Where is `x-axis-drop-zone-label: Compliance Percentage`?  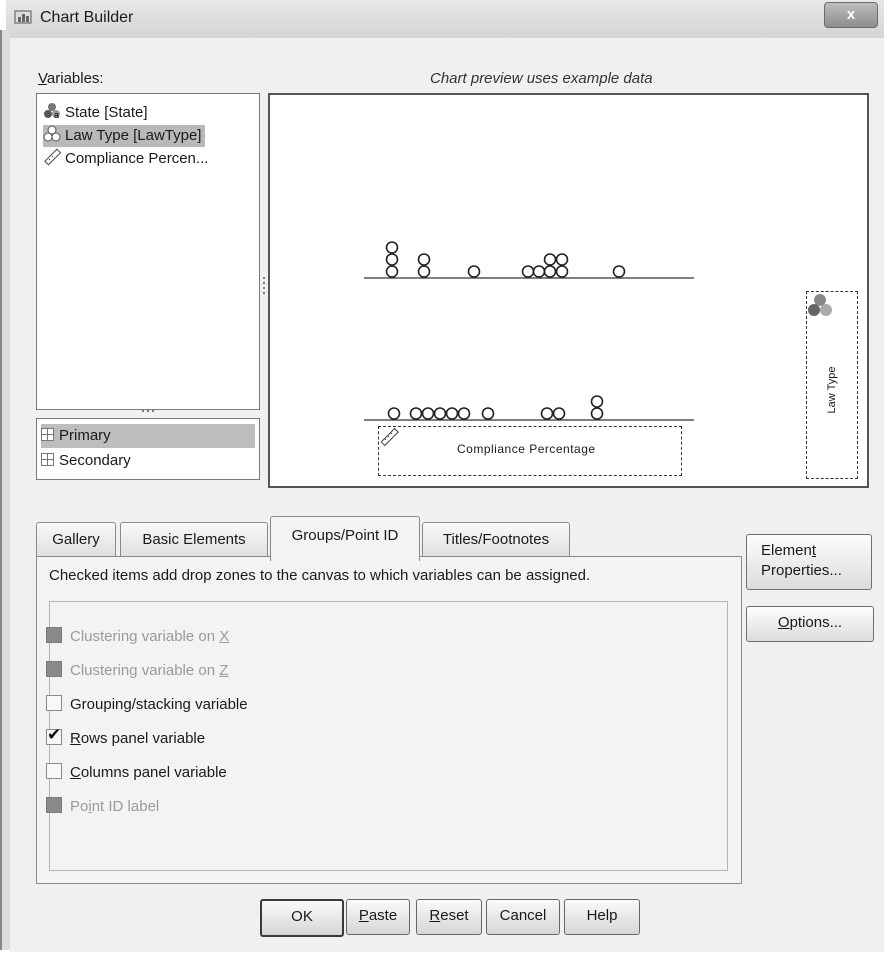 x-axis-drop-zone-label: Compliance Percentage is located at coordinates (526, 449).